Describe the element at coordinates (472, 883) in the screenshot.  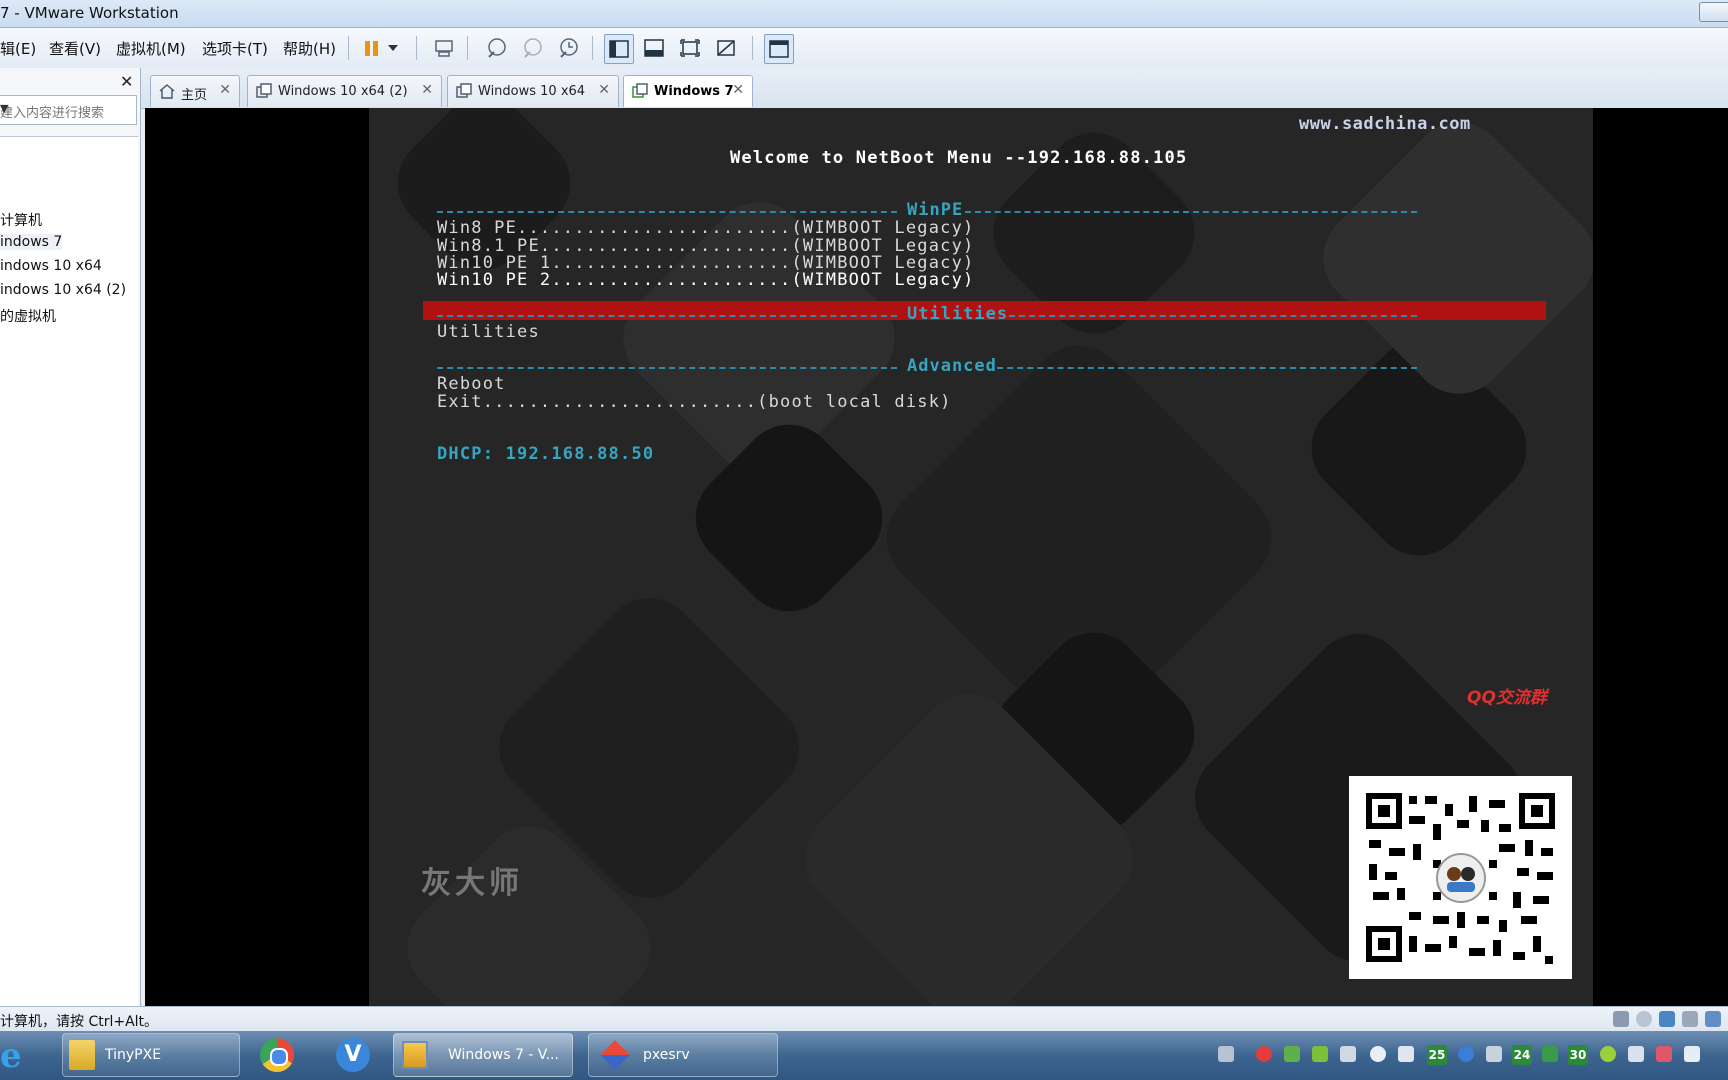
I see `logo-watermark: 灰大师` at that location.